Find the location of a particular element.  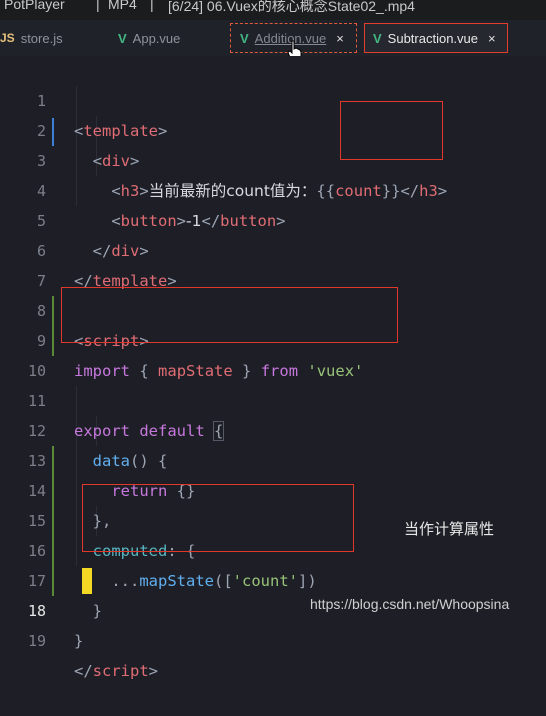

js-icon: JS is located at coordinates (7, 38).